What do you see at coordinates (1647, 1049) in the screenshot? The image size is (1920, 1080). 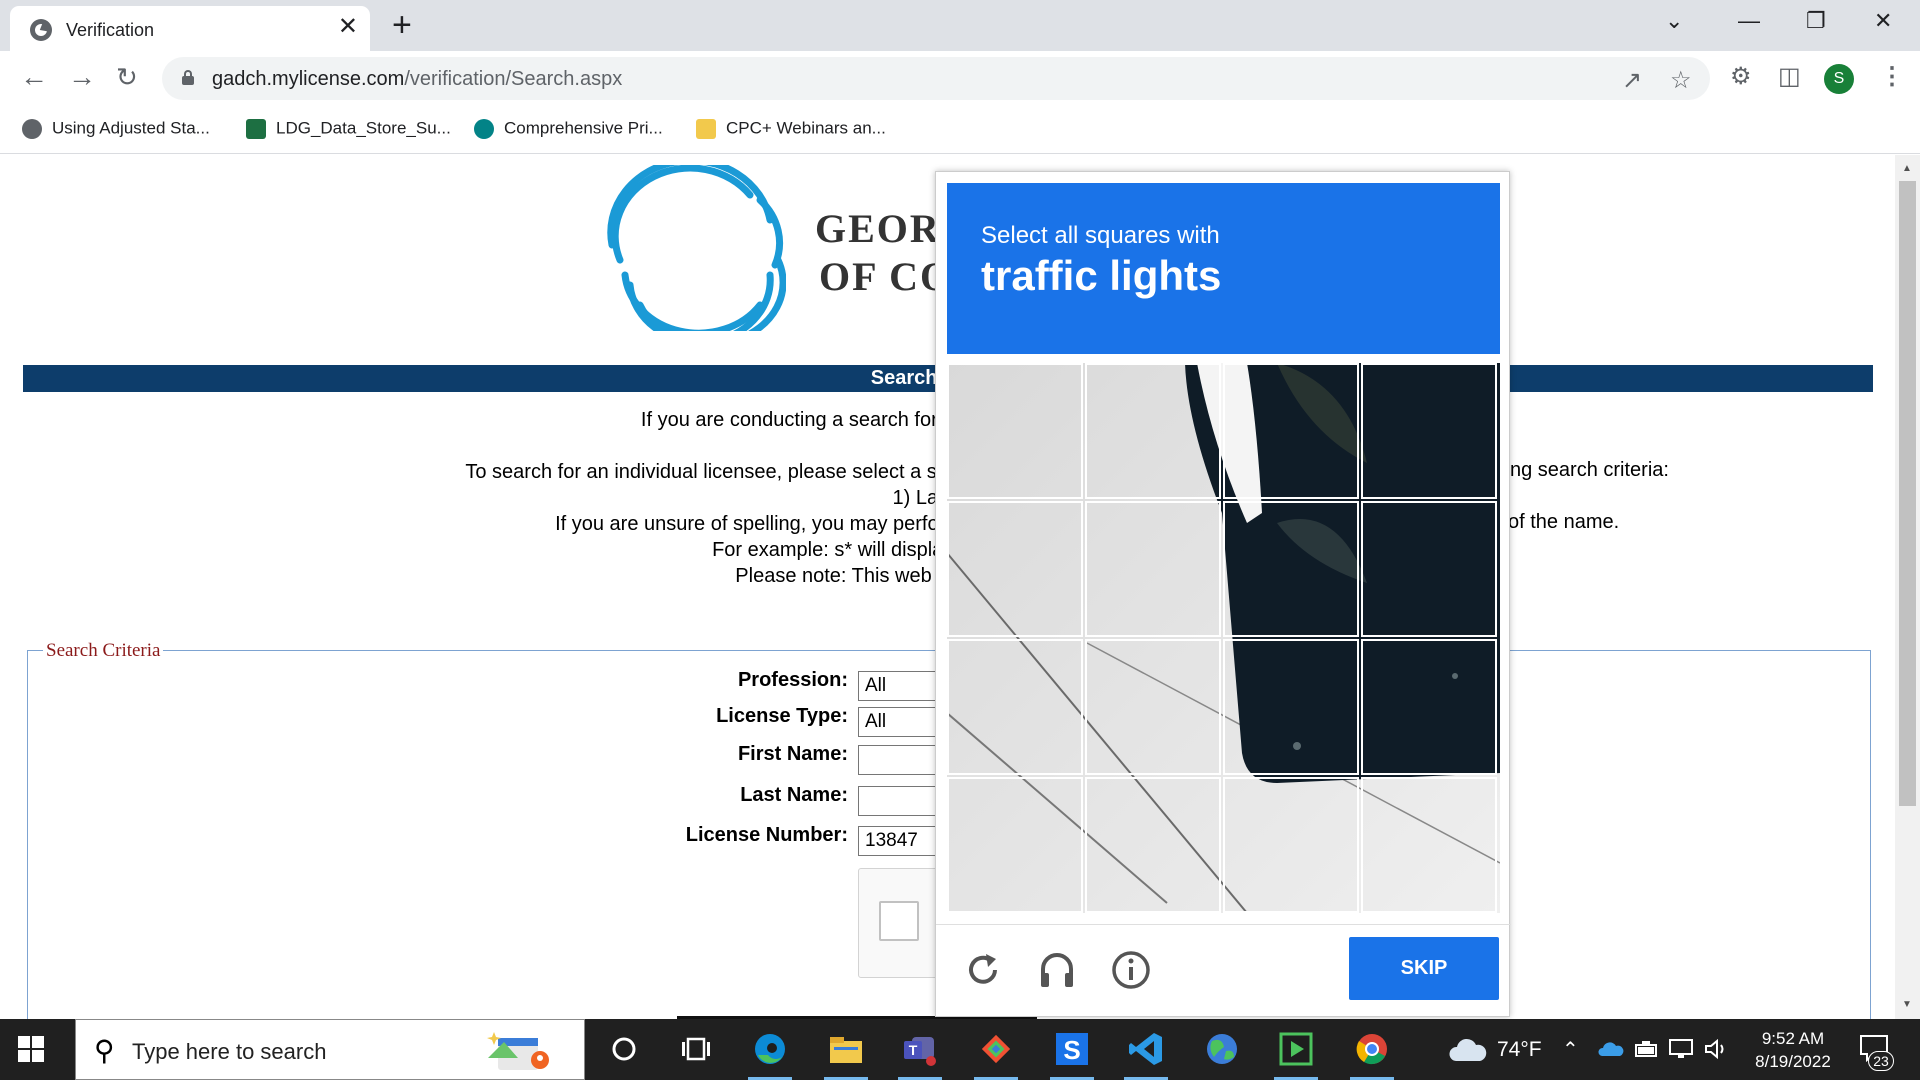 I see `battery-icon` at bounding box center [1647, 1049].